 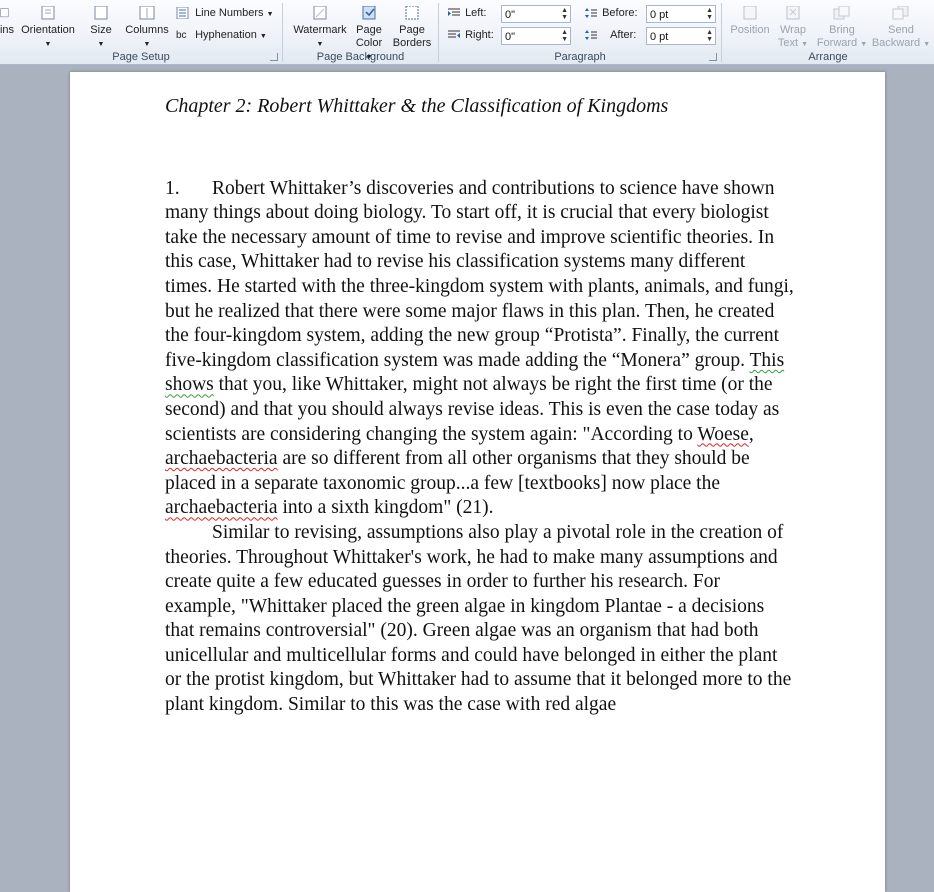 I want to click on margins-label: ins, so click(x=7, y=30).